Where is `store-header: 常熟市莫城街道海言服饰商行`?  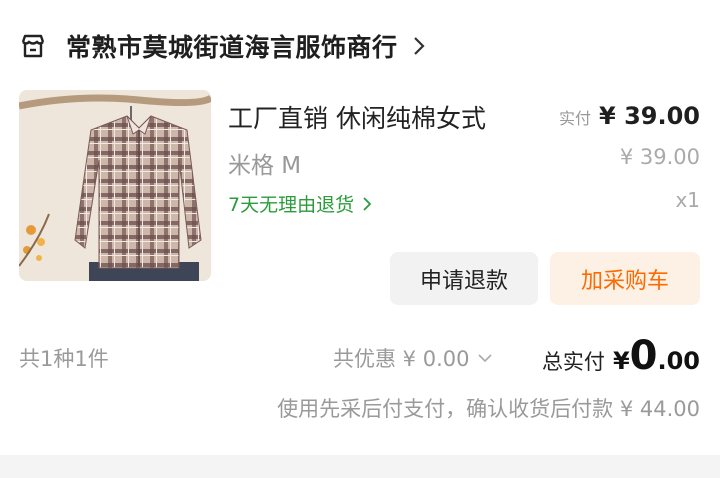
store-header: 常熟市莫城街道海言服饰商行 is located at coordinates (358, 46).